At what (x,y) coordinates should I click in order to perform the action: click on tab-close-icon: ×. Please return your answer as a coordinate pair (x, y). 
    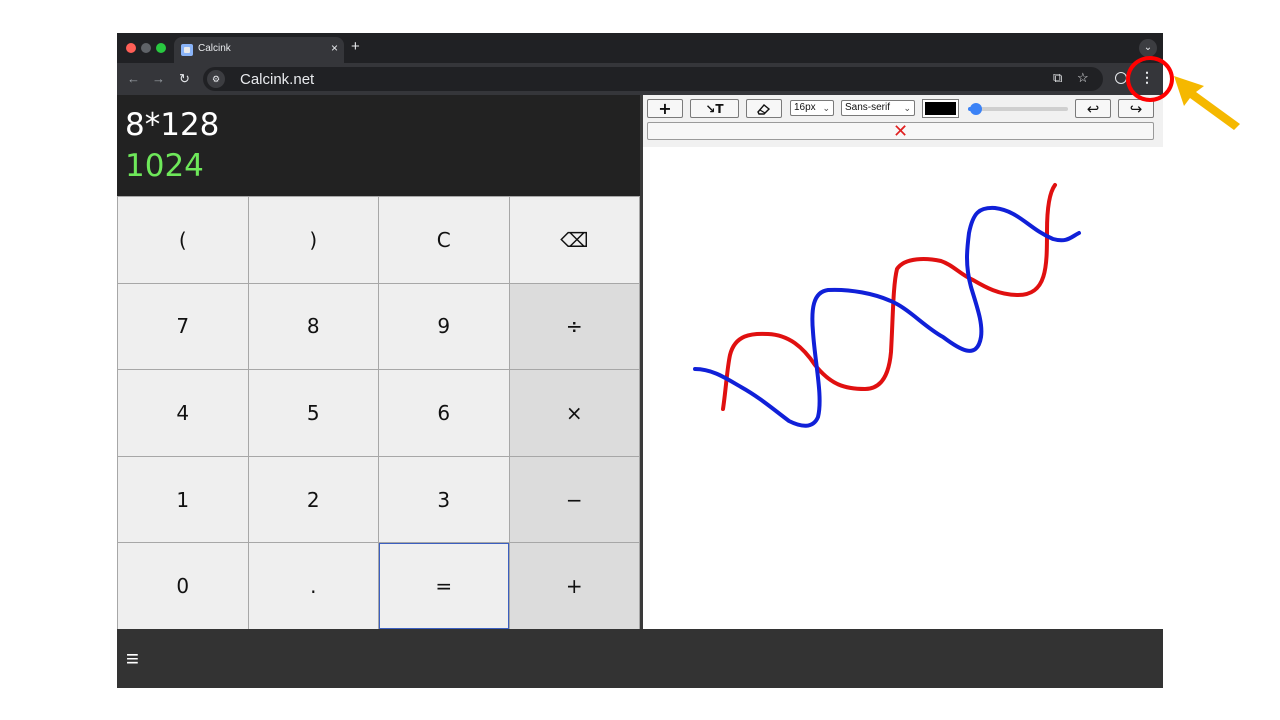
    Looking at the image, I should click on (334, 48).